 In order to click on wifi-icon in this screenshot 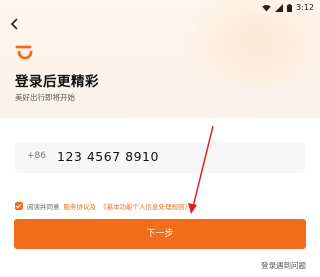, I will do `click(266, 7)`.